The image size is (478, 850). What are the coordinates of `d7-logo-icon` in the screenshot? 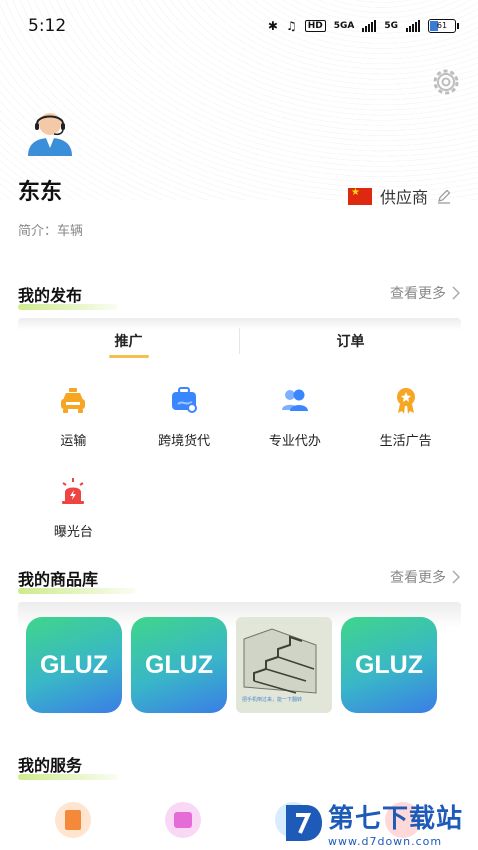 It's located at (304, 823).